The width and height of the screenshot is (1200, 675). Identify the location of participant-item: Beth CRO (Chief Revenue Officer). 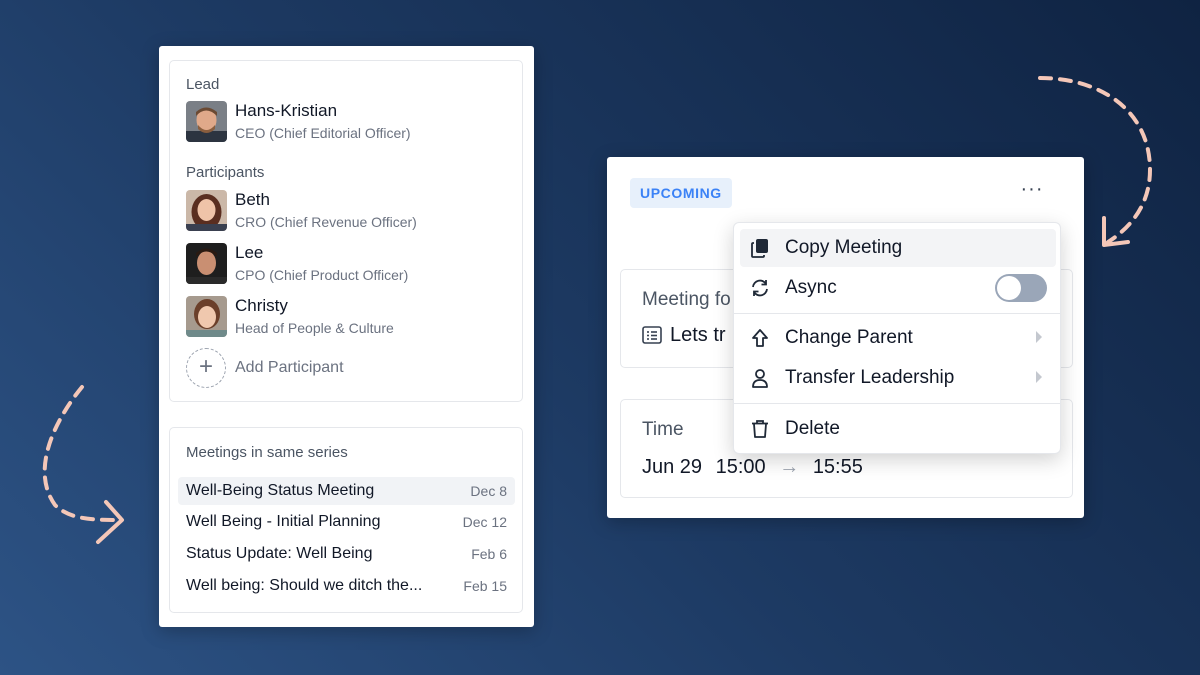
(346, 211).